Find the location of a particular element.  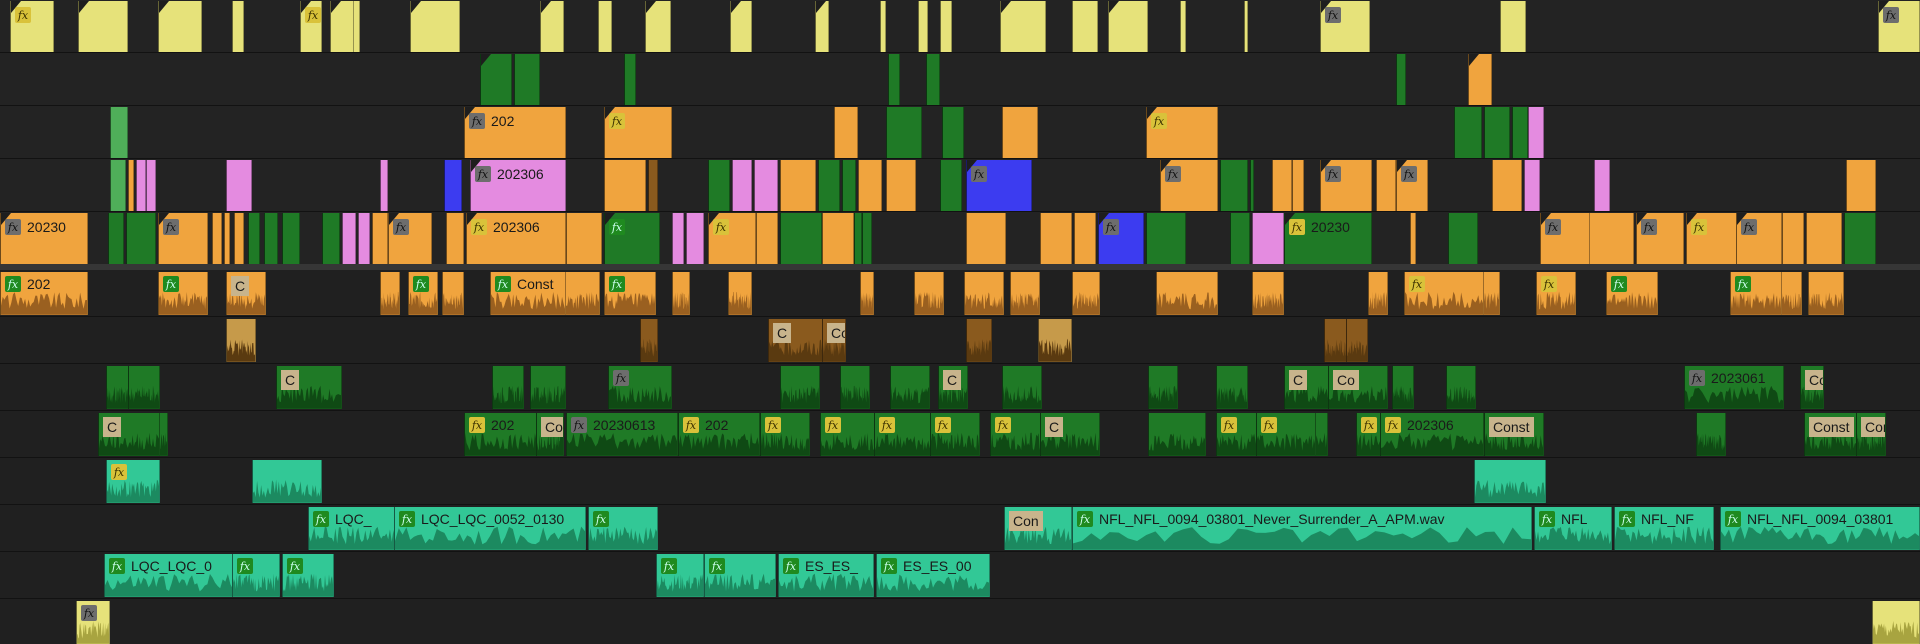

audio-clip: fx NFL_NF is located at coordinates (1664, 528).